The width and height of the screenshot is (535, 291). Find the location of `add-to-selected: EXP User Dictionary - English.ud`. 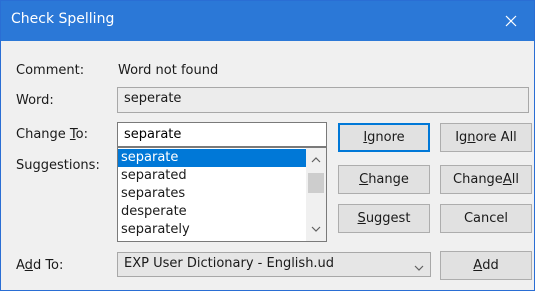

add-to-selected: EXP User Dictionary - English.ud is located at coordinates (229, 263).